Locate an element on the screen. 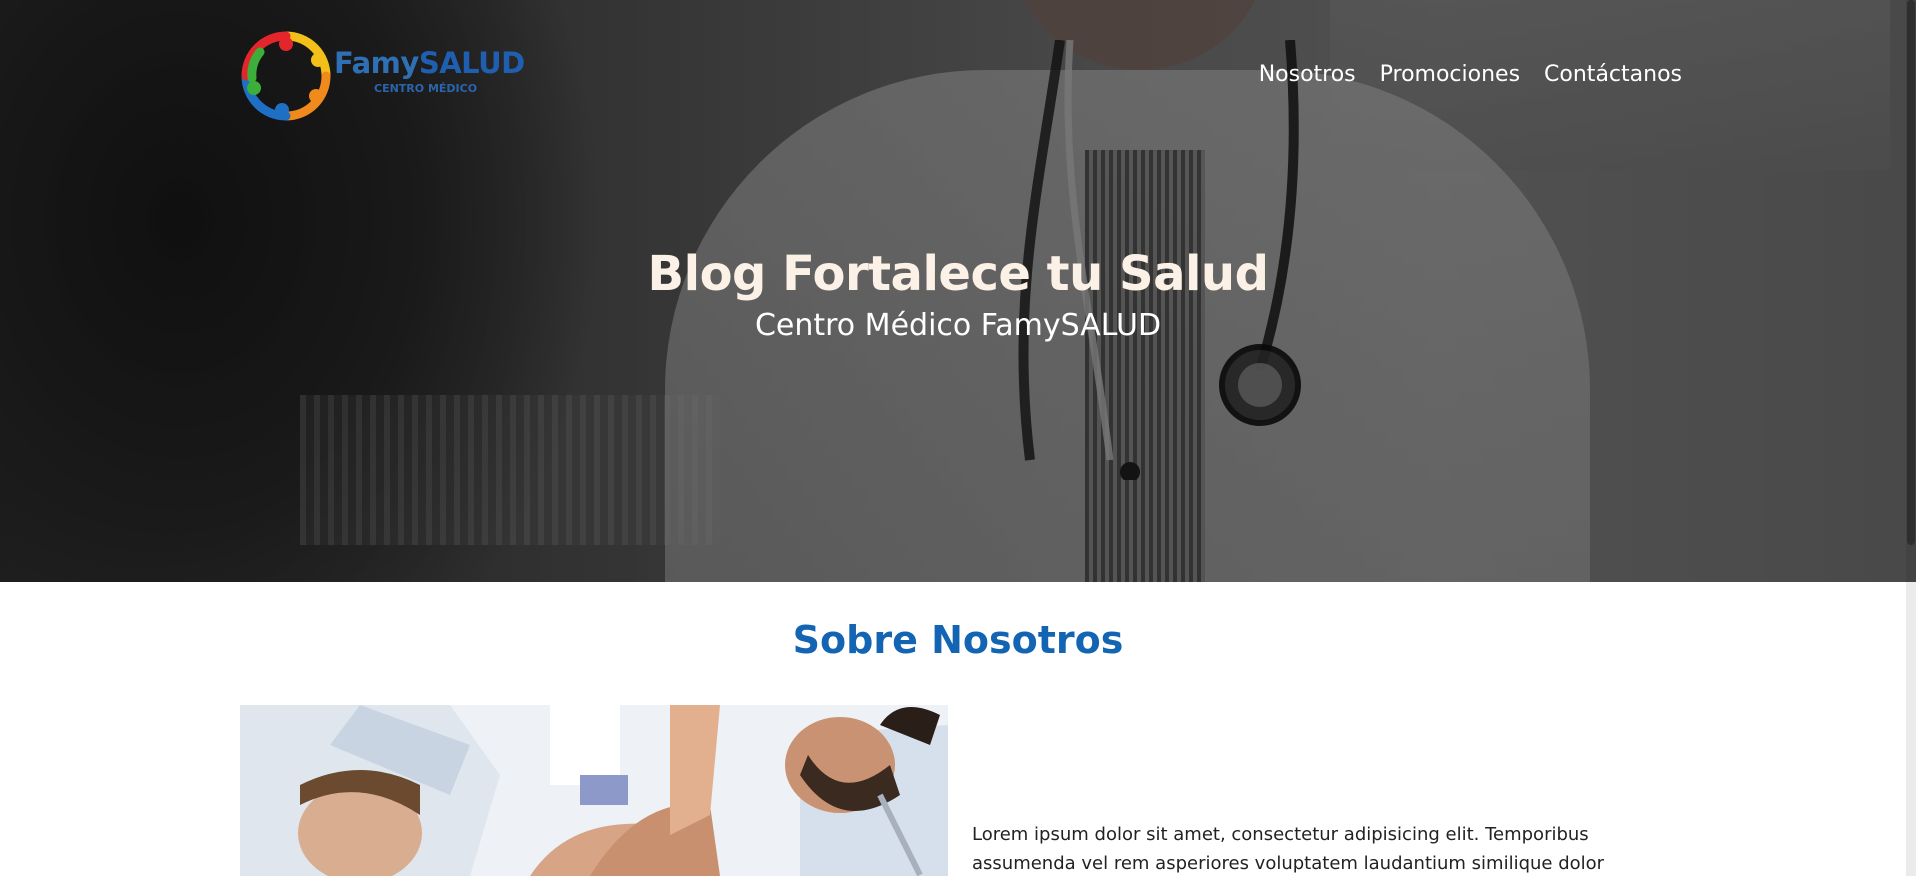  page-scrollbar-thumb is located at coordinates (1911, 272).